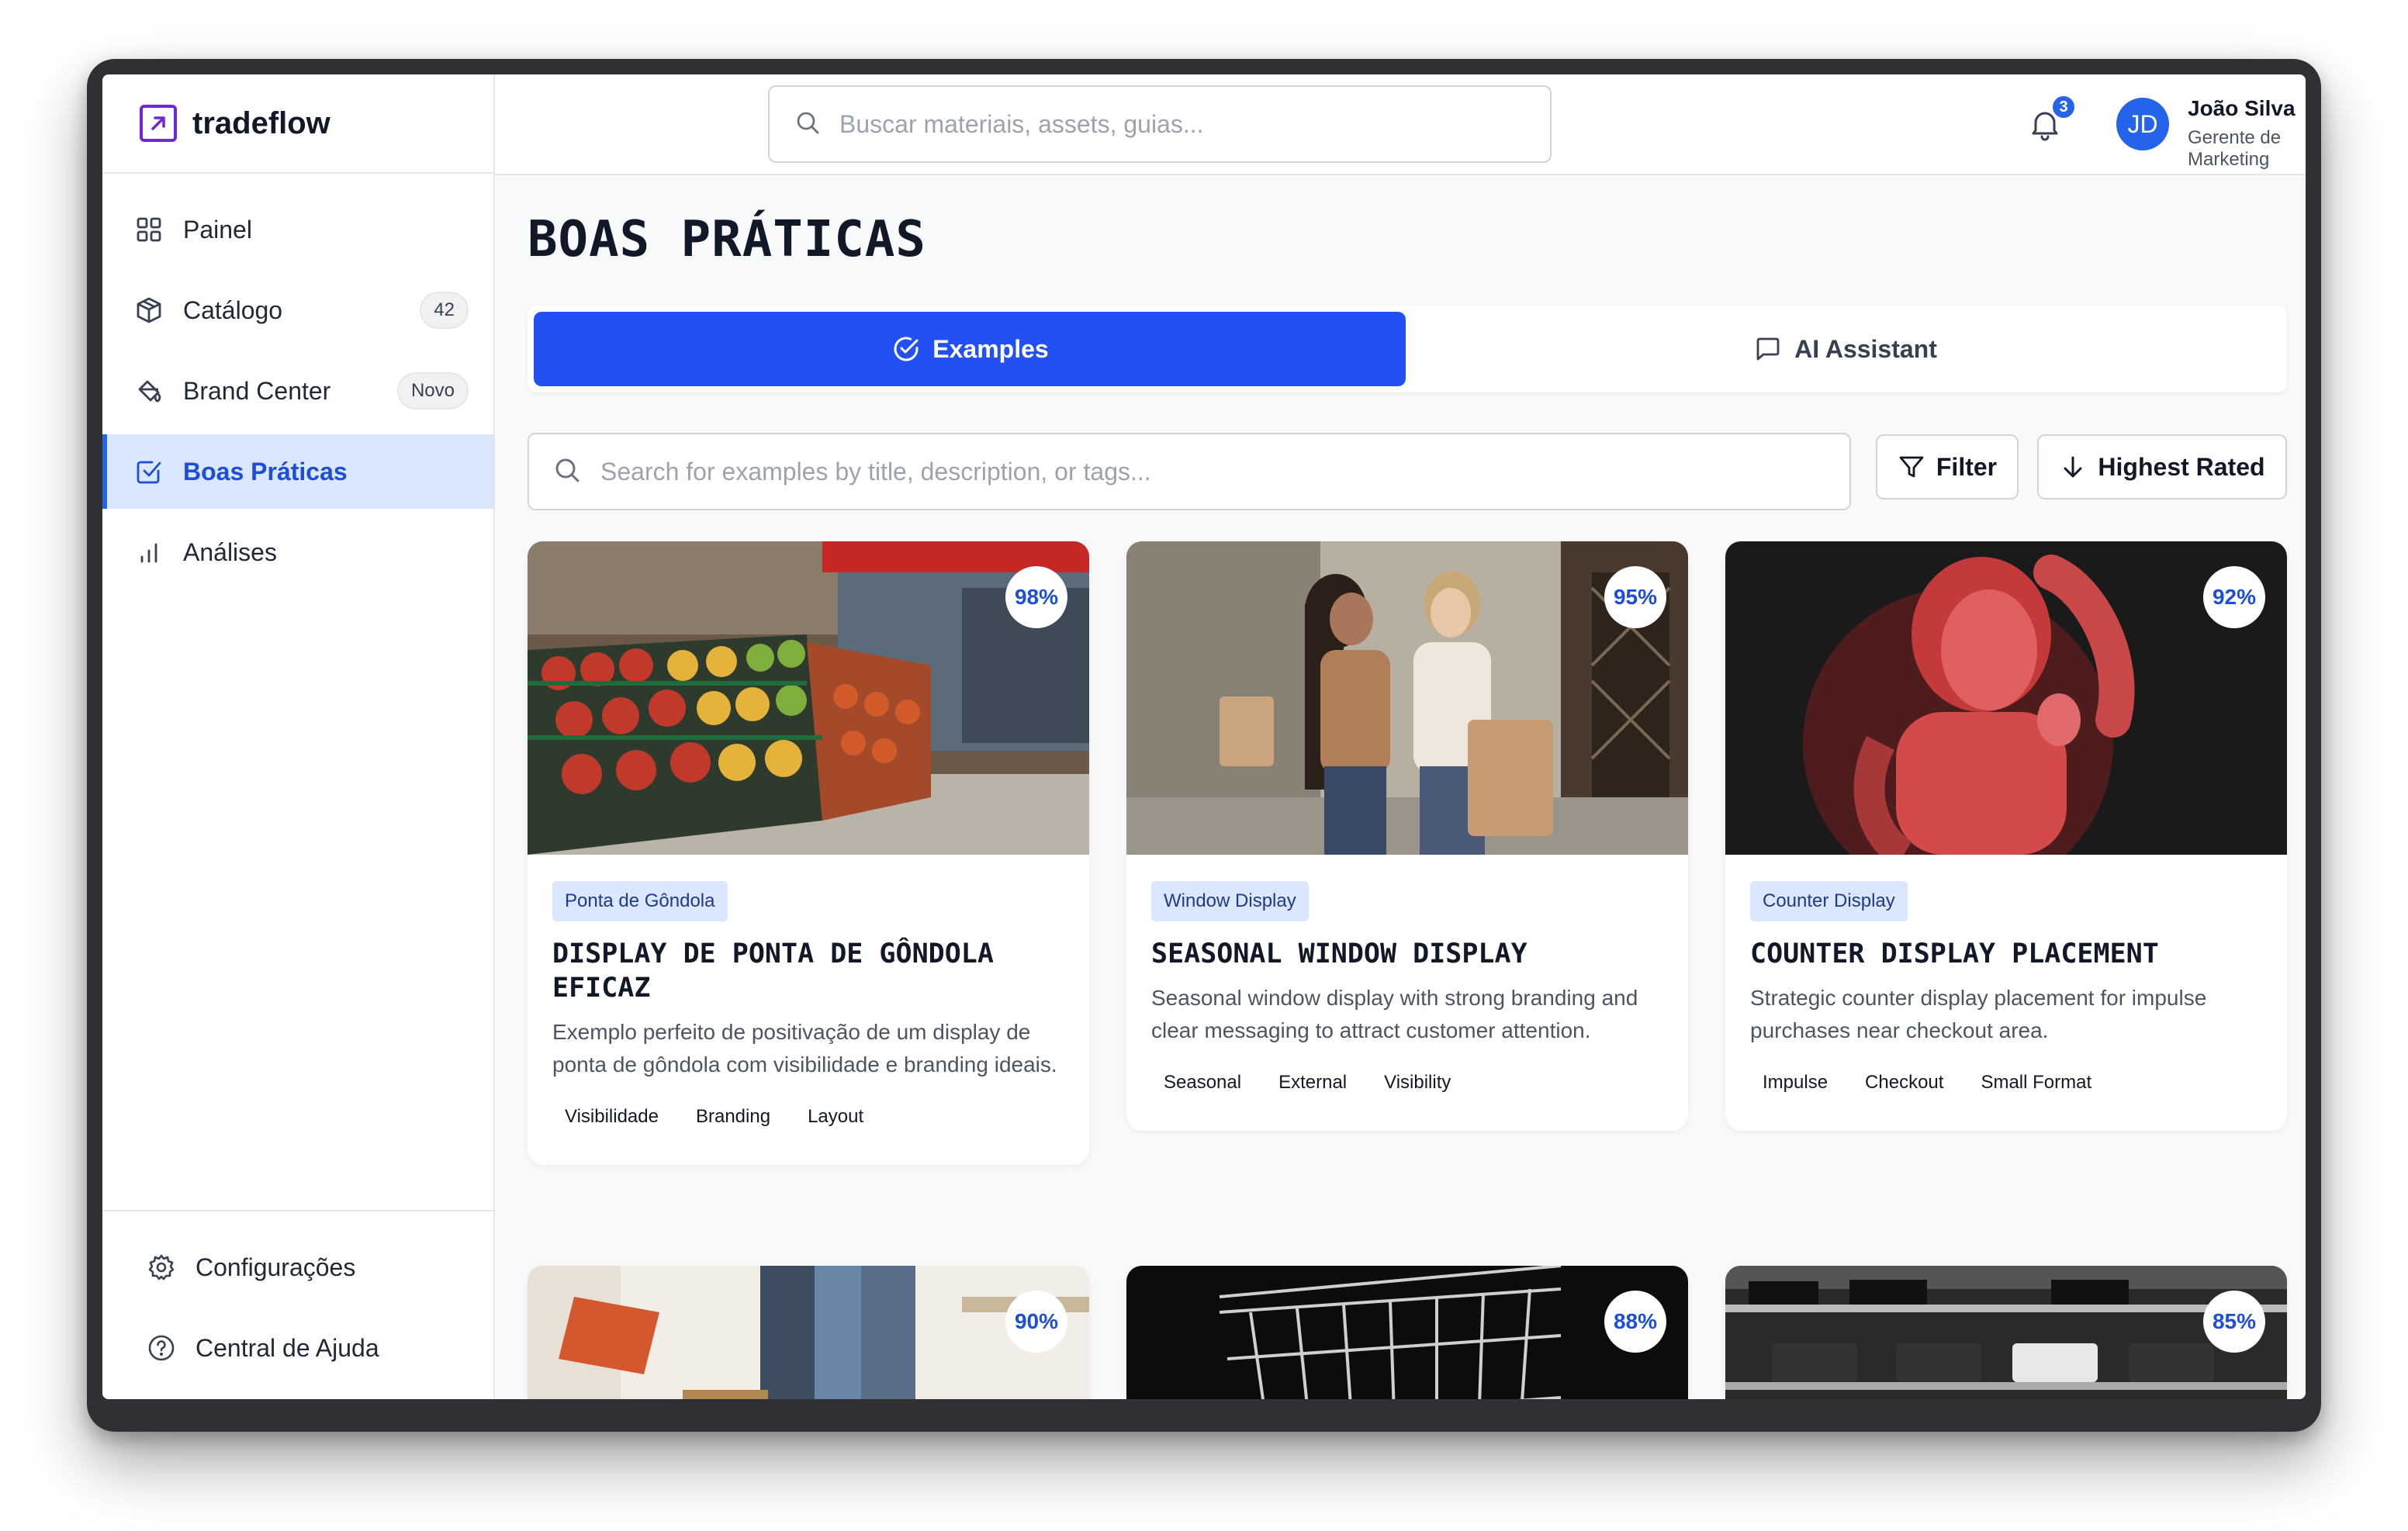 The image size is (2408, 1531). I want to click on tab-ai-assistant: AI Assistant, so click(1845, 349).